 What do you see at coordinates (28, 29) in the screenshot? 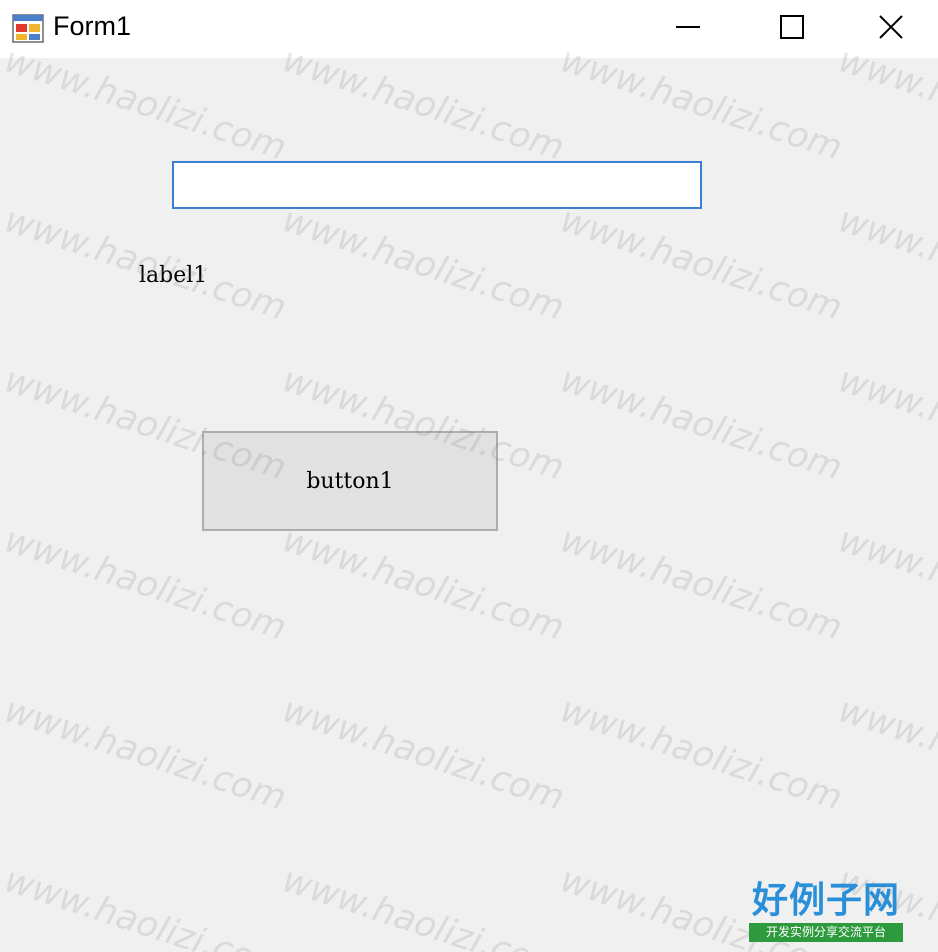
I see `windows-forms-icon` at bounding box center [28, 29].